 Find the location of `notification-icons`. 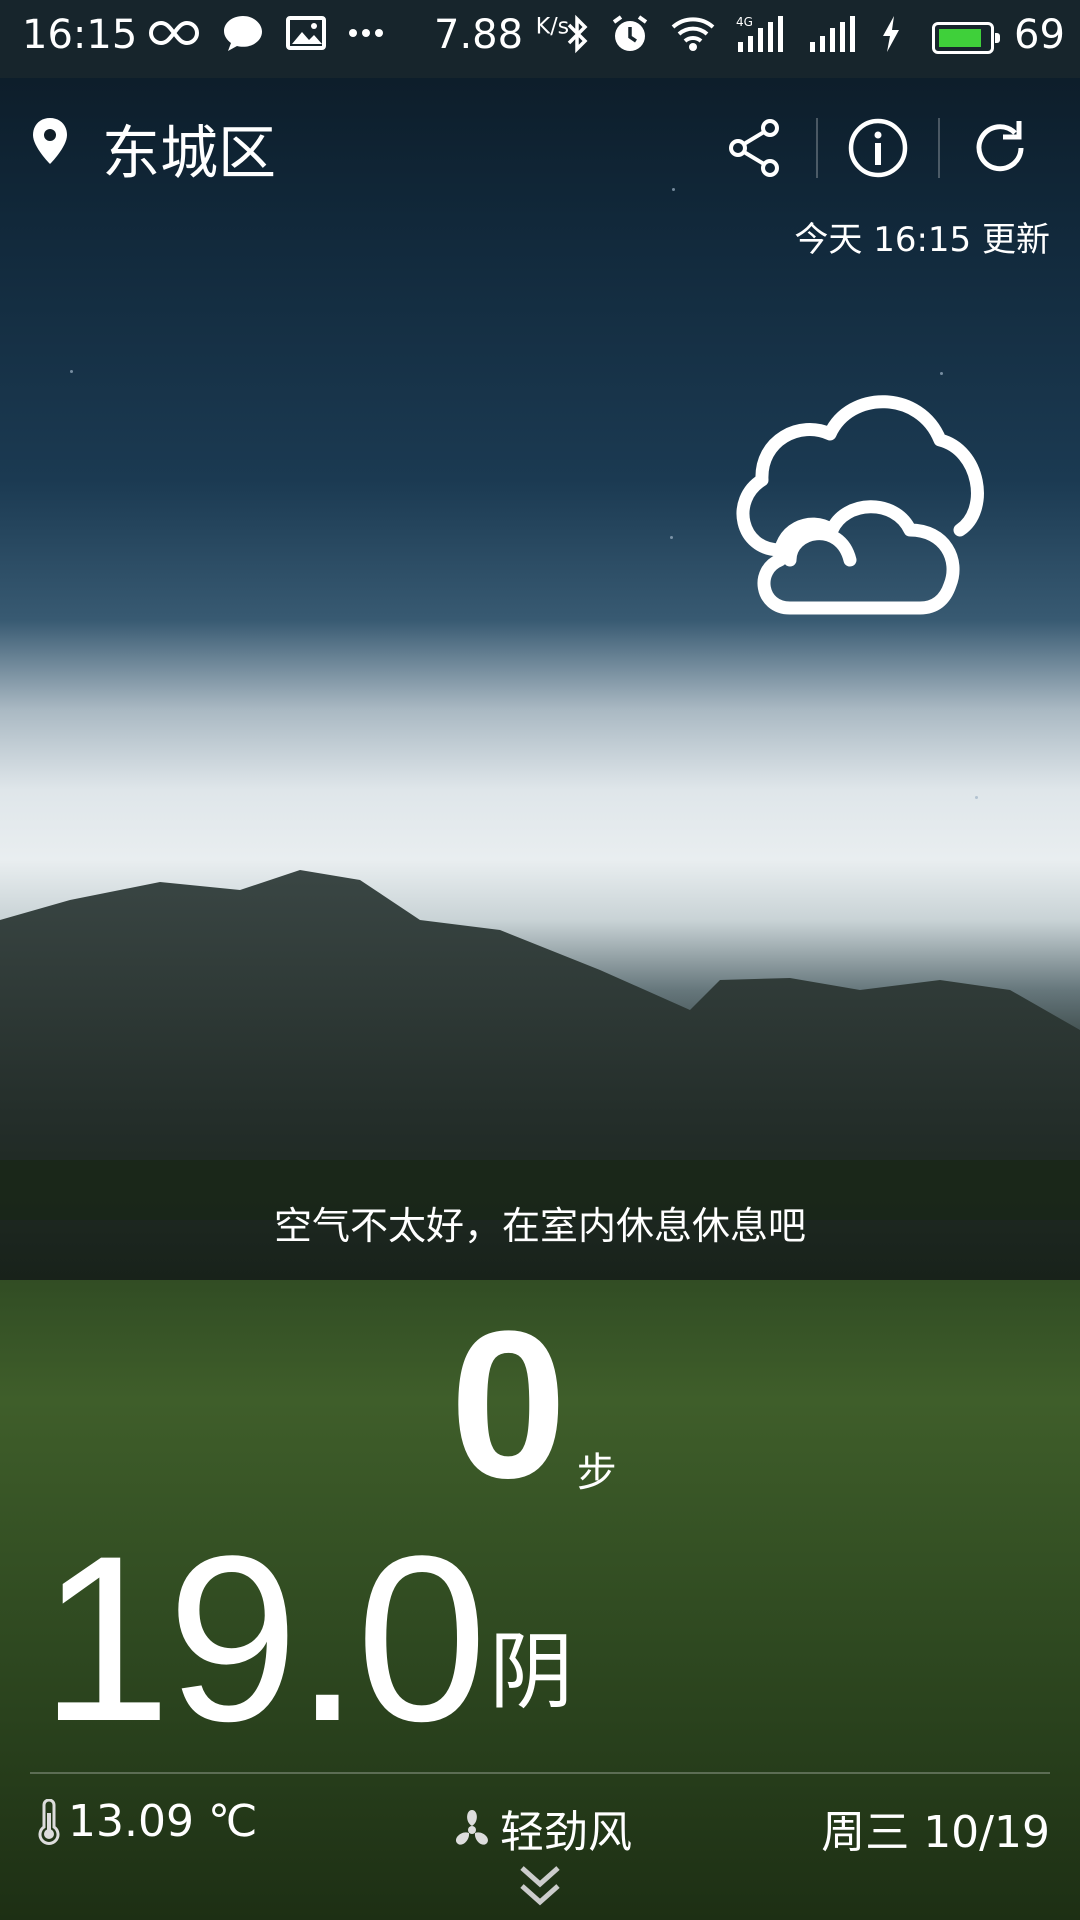

notification-icons is located at coordinates (266, 33).